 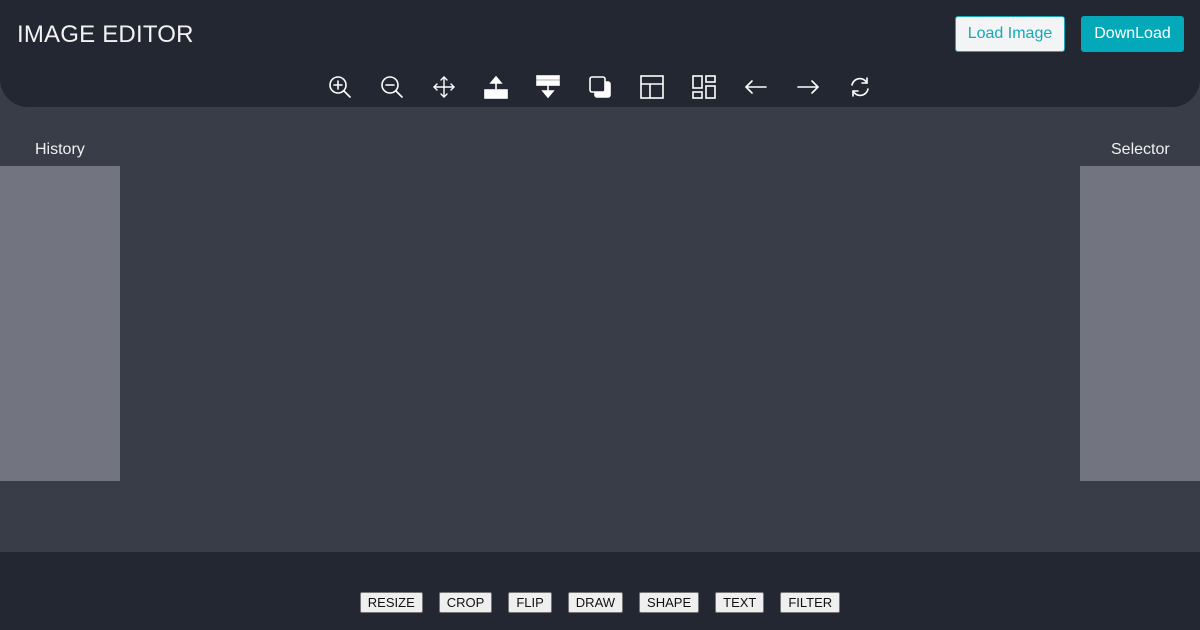 I want to click on selector-label: Selector, so click(x=1140, y=149).